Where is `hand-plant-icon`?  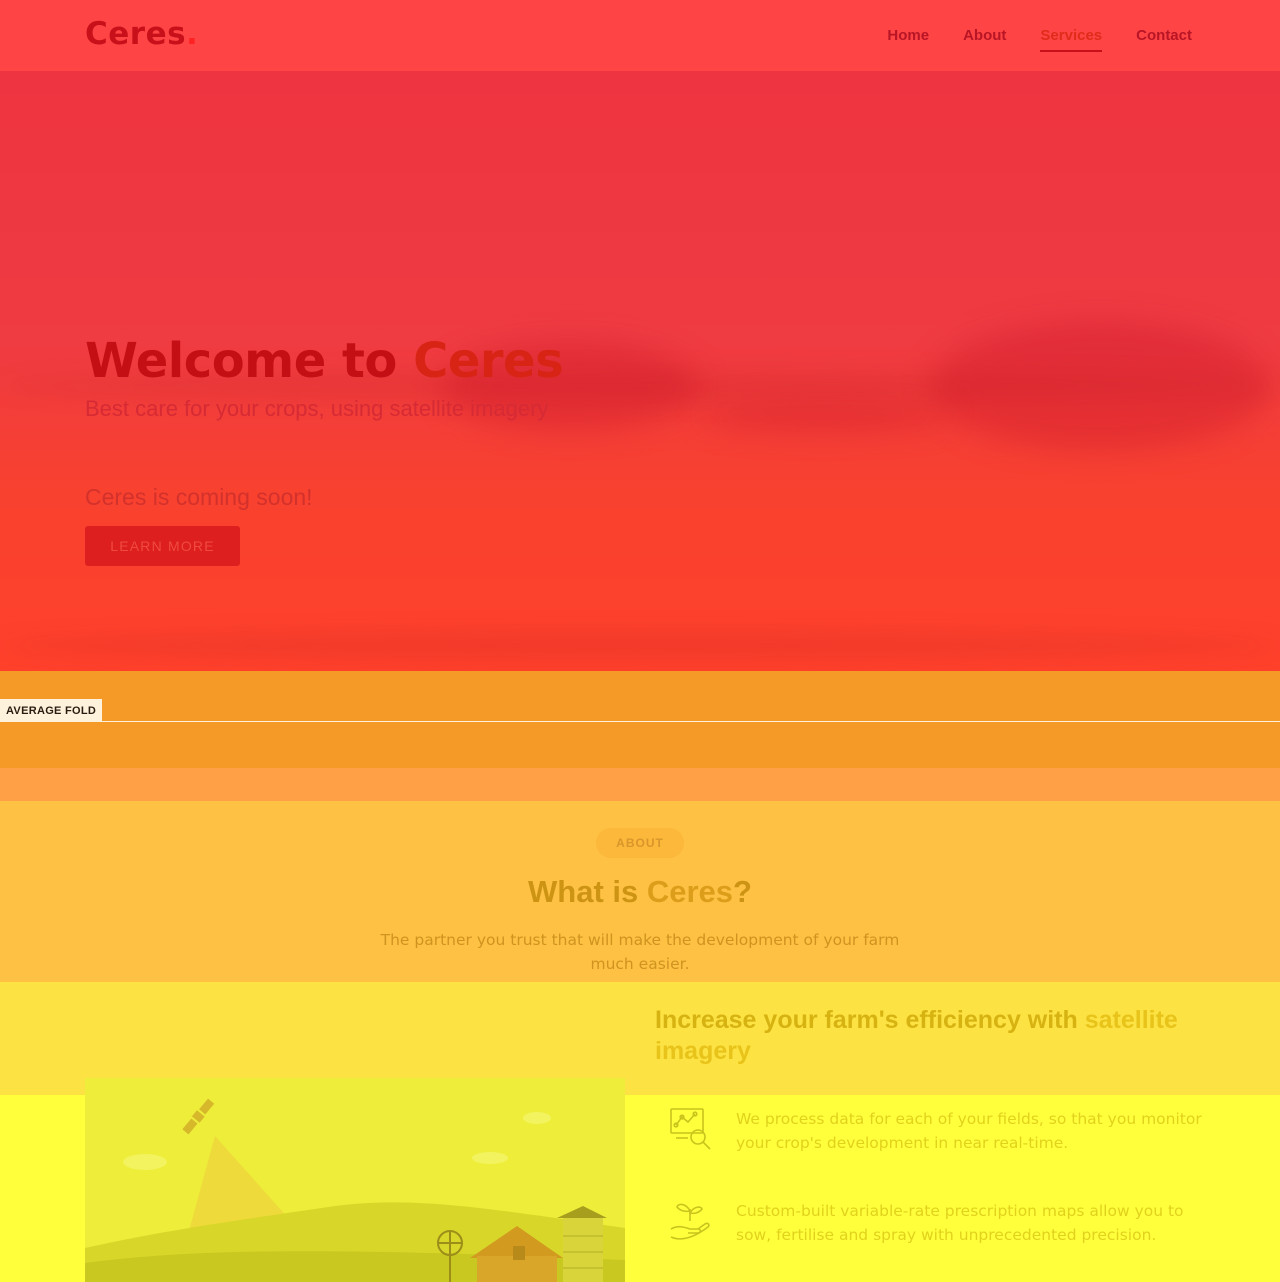
hand-plant-icon is located at coordinates (690, 1221).